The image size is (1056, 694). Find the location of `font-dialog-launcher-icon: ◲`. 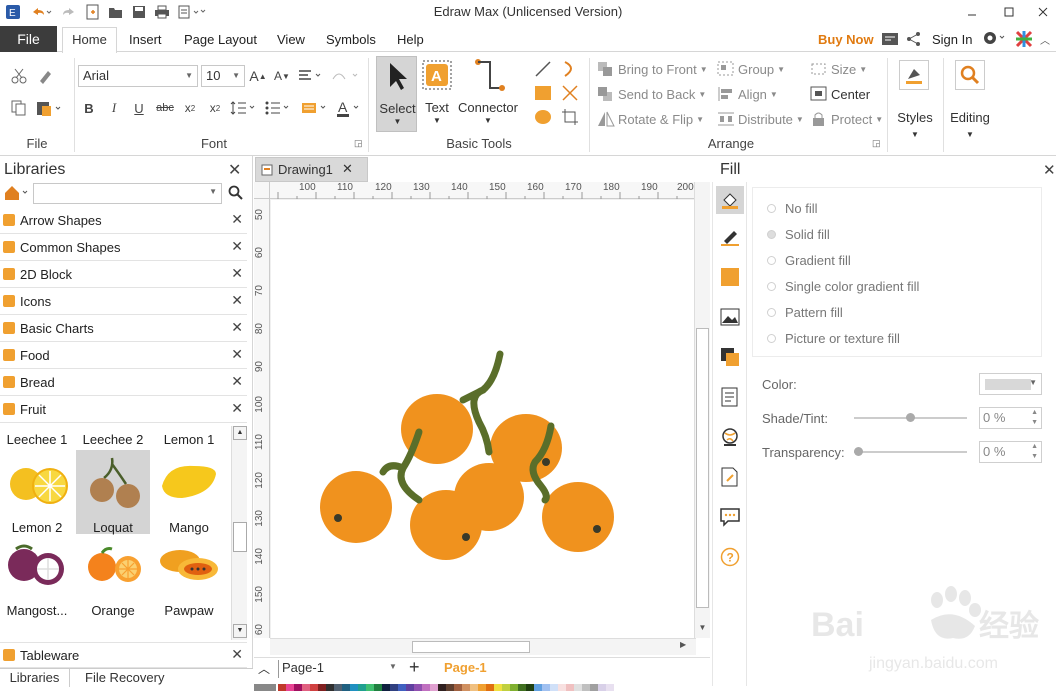

font-dialog-launcher-icon: ◲ is located at coordinates (358, 143).